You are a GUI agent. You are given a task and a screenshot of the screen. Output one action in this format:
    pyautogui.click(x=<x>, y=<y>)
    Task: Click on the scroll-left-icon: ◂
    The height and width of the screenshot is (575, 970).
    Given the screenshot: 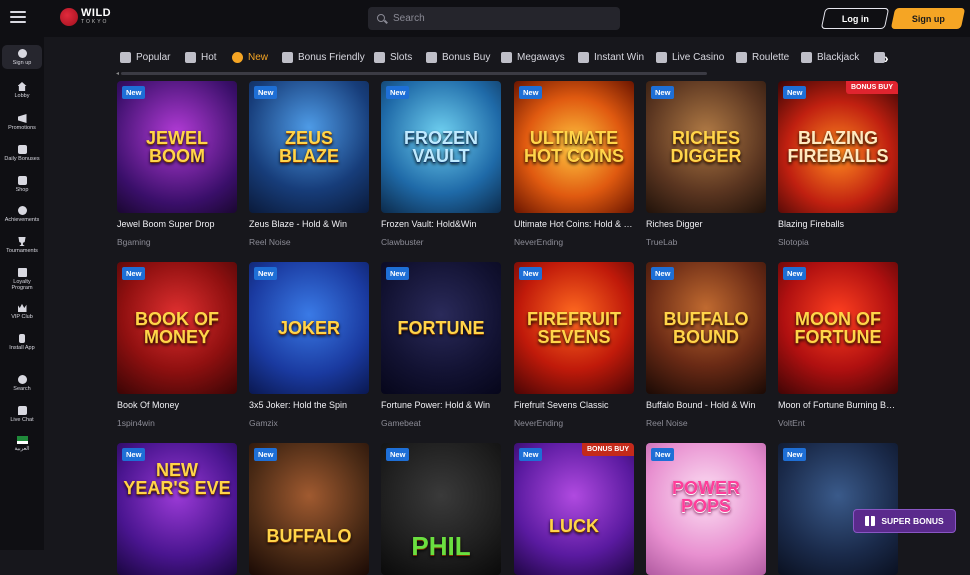 What is the action you would take?
    pyautogui.click(x=117, y=73)
    